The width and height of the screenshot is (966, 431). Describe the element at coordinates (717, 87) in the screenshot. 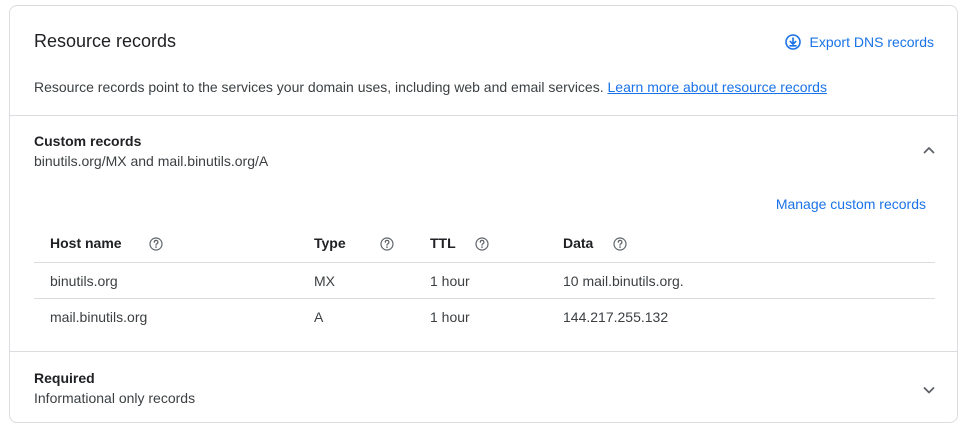

I see `learn-more-link: Learn more about resource records` at that location.